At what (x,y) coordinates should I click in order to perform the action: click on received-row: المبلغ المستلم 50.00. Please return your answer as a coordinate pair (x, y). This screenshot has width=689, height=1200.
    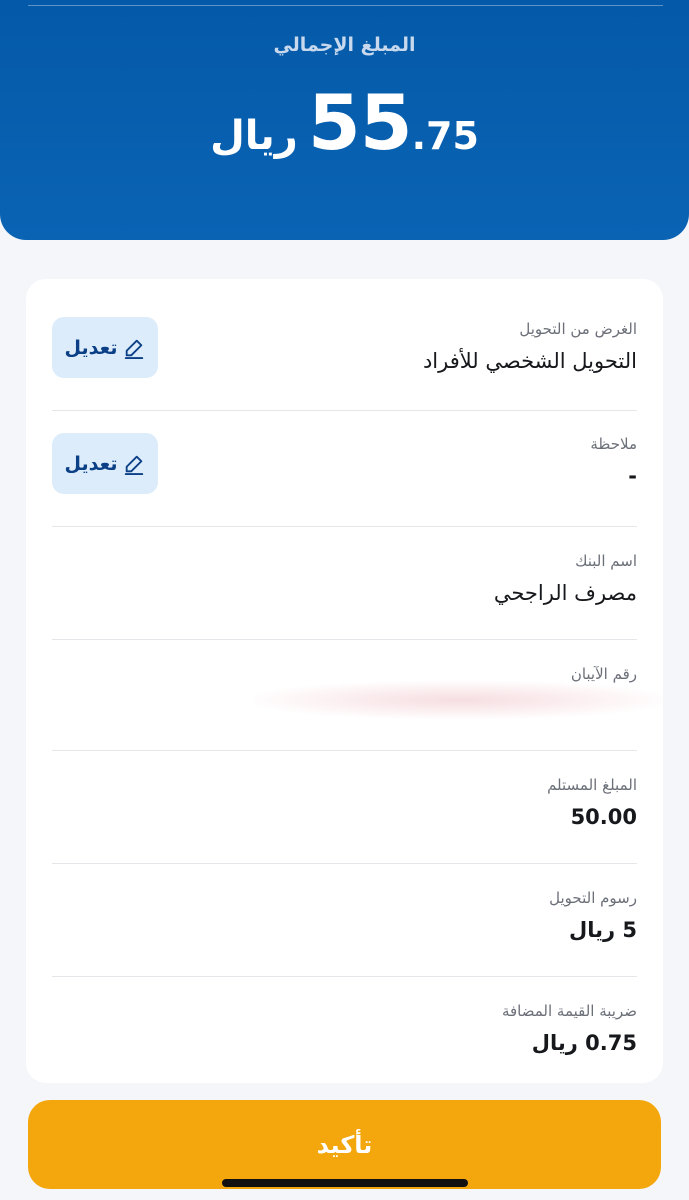
    Looking at the image, I should click on (344, 803).